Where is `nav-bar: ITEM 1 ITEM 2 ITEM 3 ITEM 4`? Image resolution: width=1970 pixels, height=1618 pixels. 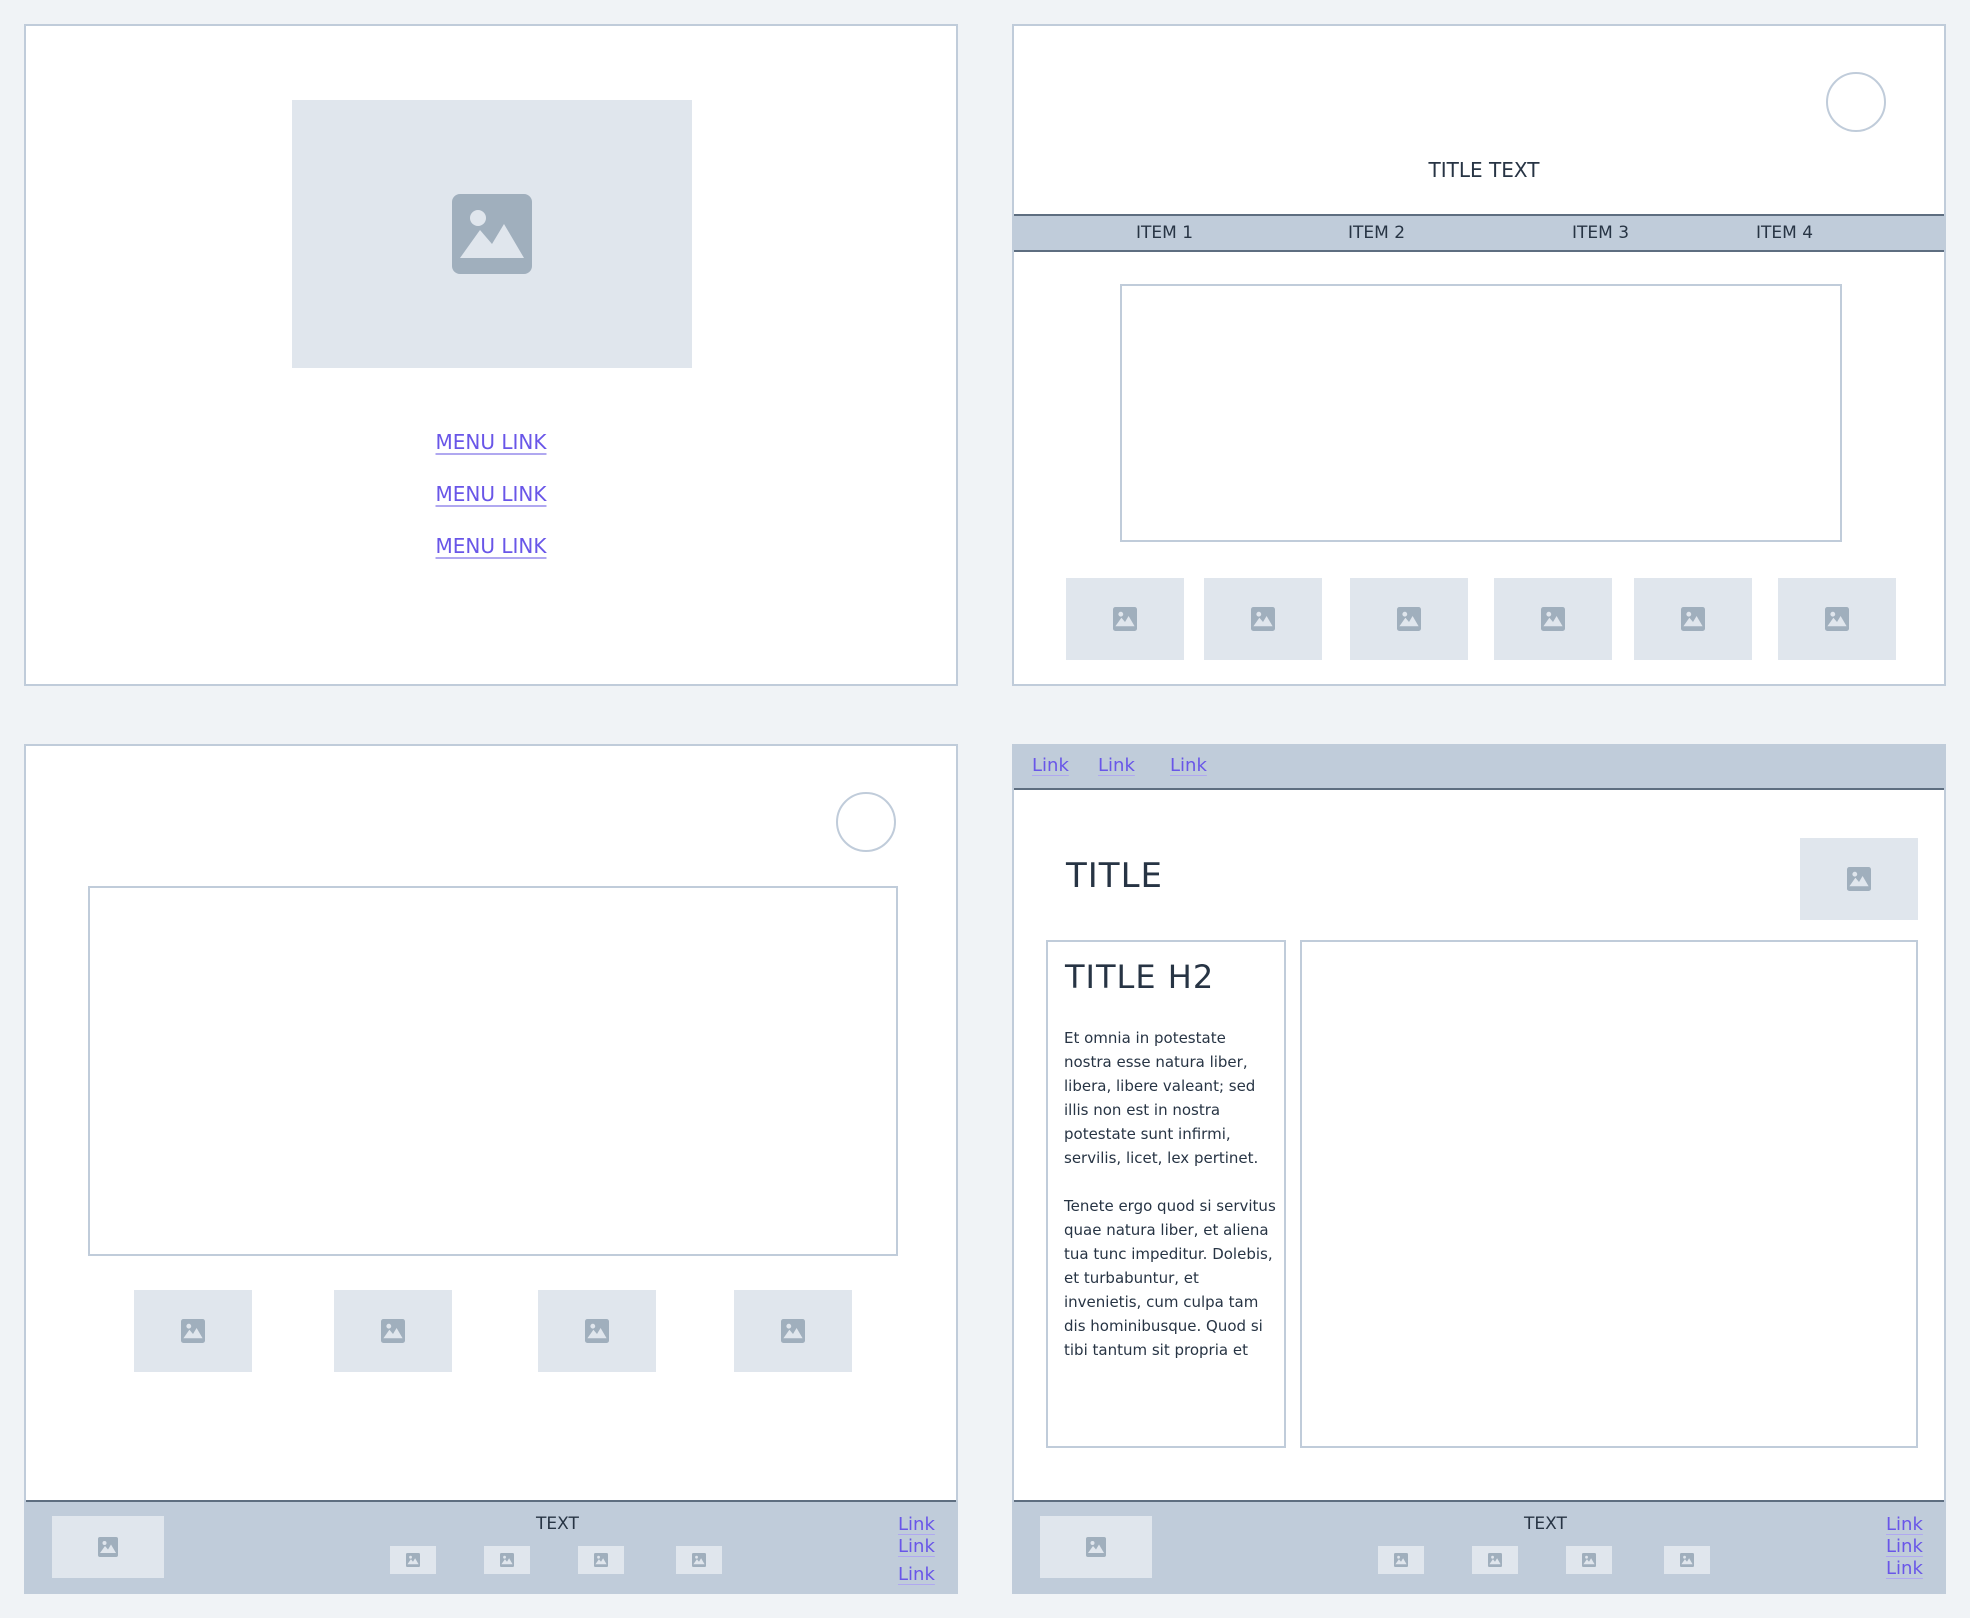 nav-bar: ITEM 1 ITEM 2 ITEM 3 ITEM 4 is located at coordinates (1479, 233).